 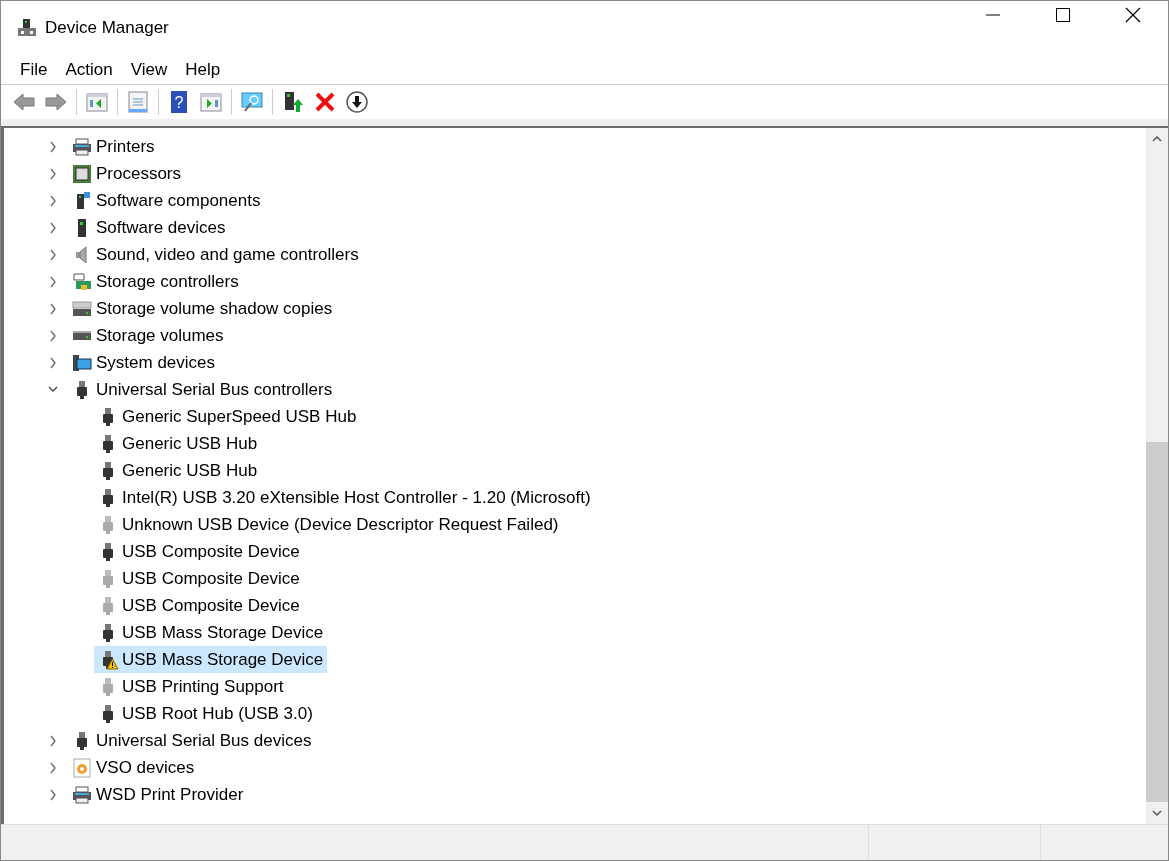 What do you see at coordinates (204, 740) in the screenshot?
I see `tree-item: Universal Serial Bus devices` at bounding box center [204, 740].